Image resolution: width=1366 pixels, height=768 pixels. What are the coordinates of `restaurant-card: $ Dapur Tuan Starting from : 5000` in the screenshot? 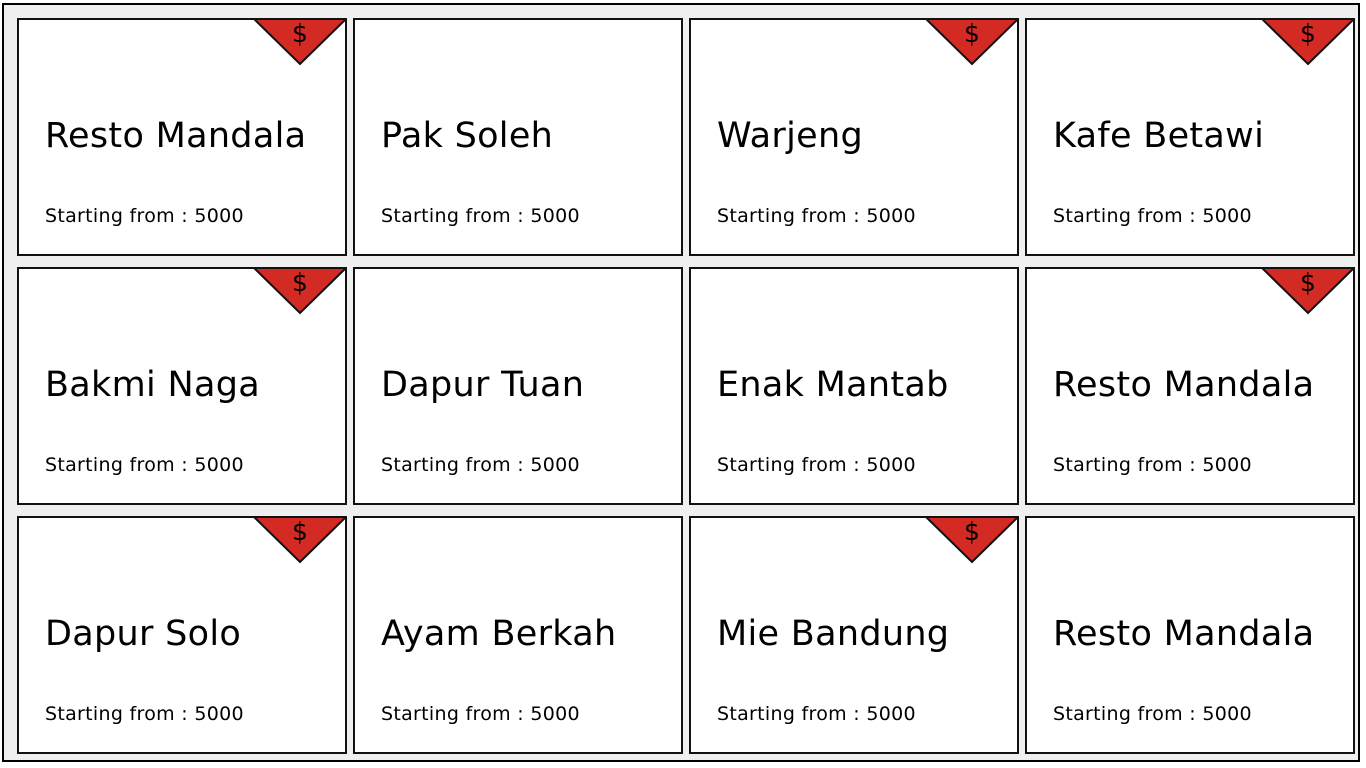 It's located at (518, 386).